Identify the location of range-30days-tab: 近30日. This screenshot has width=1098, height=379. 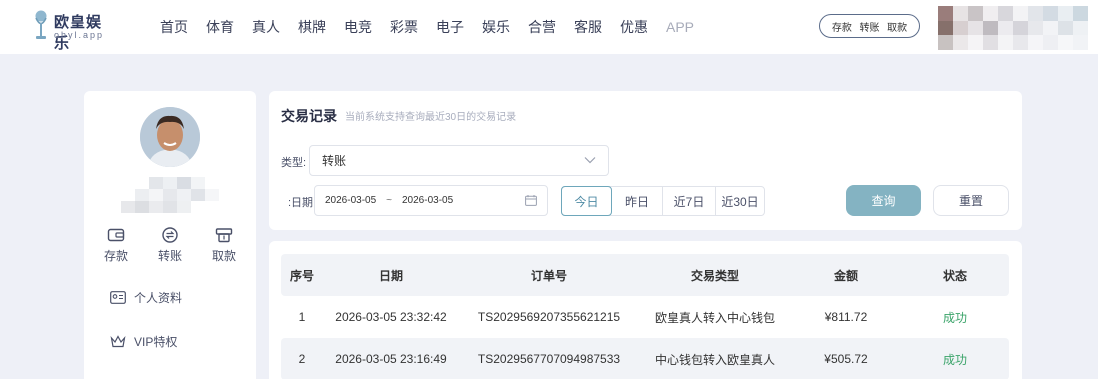
(740, 201).